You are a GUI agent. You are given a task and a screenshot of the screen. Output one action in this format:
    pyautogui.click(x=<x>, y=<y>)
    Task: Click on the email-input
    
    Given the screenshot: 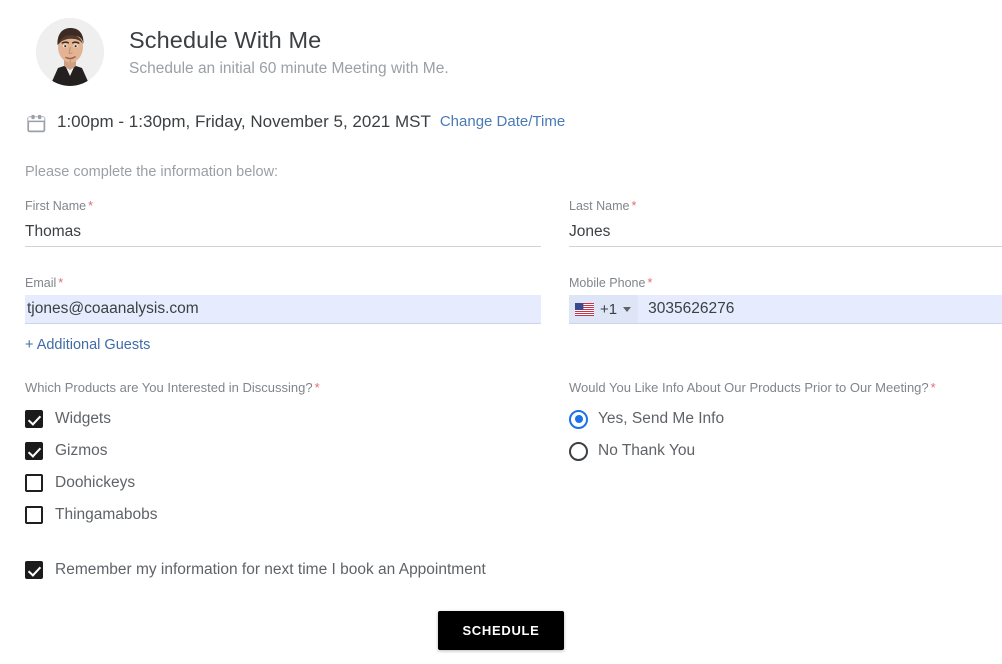 What is the action you would take?
    pyautogui.click(x=283, y=309)
    